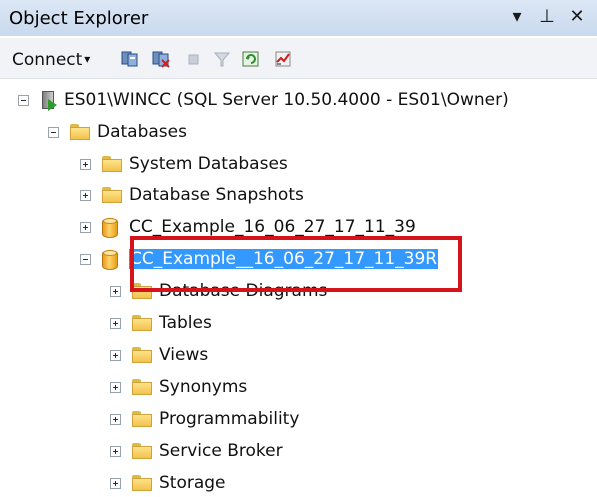 Image resolution: width=597 pixels, height=497 pixels. I want to click on tree-item-databases: Databases, so click(117, 132).